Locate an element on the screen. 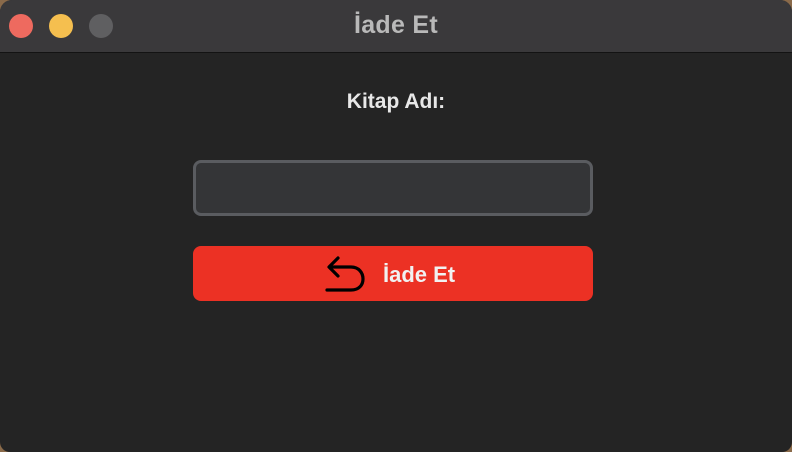  book-name-label: Kitap Adı: is located at coordinates (396, 101).